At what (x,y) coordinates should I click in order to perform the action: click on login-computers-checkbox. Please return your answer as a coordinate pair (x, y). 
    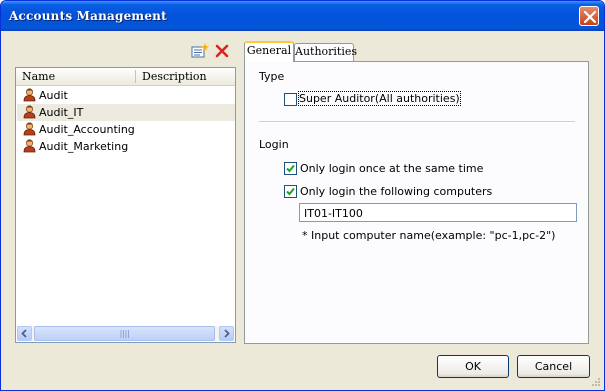
    Looking at the image, I should click on (290, 191).